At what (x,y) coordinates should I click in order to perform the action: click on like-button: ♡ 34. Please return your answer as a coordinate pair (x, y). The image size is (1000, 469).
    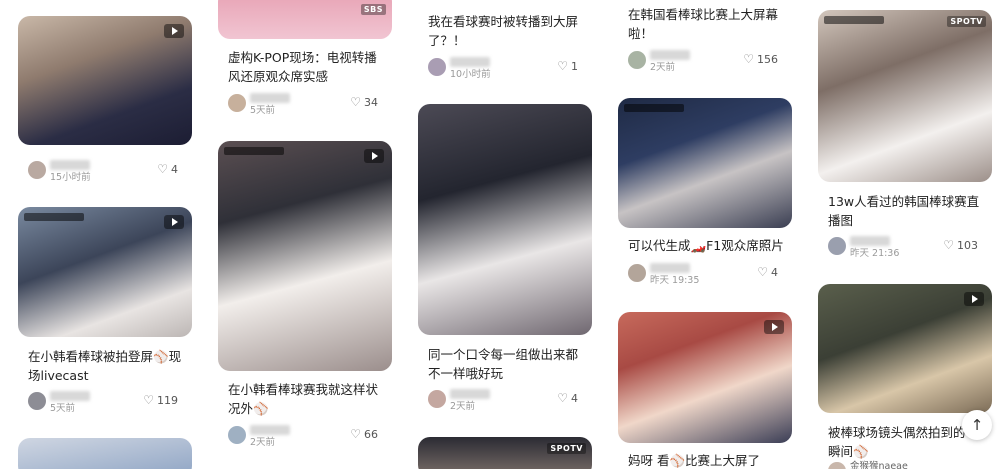
    Looking at the image, I should click on (364, 102).